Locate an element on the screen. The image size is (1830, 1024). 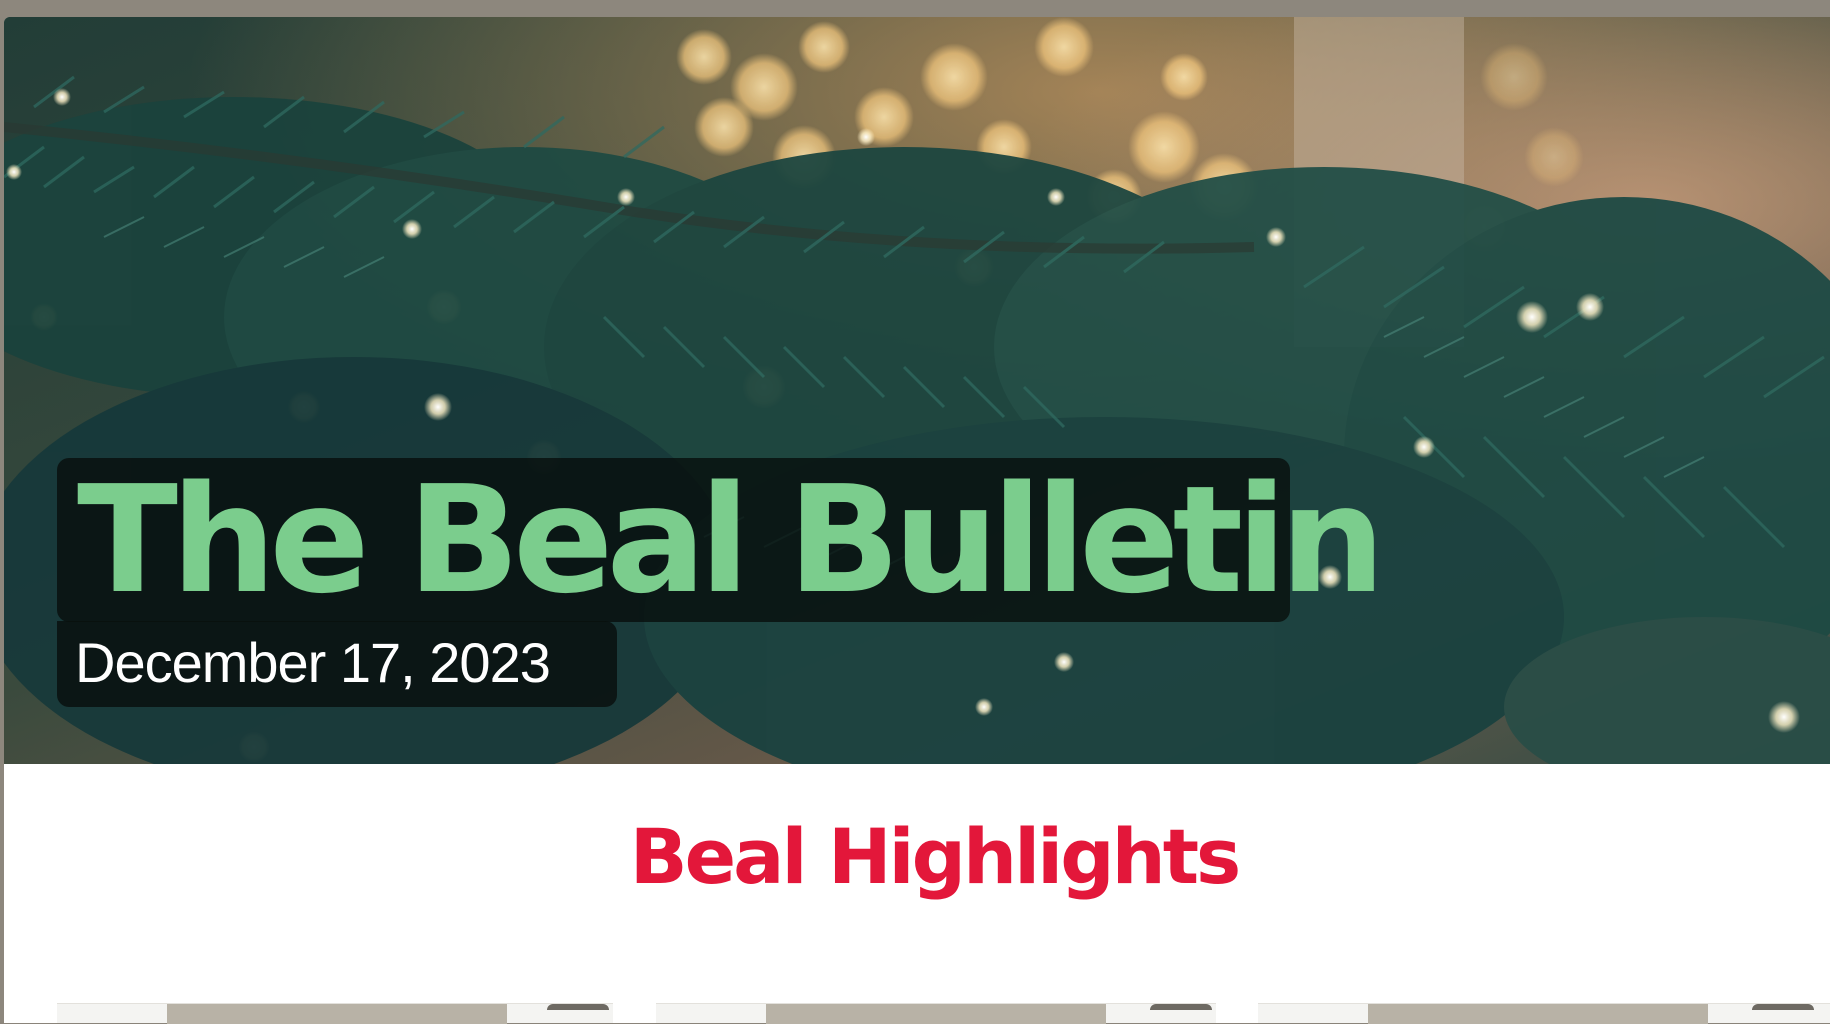
date-banner: December 17, 2023 is located at coordinates (337, 664).